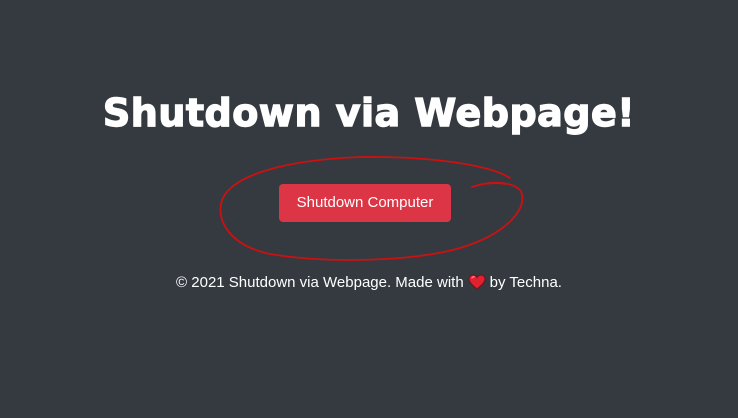 Image resolution: width=738 pixels, height=418 pixels. I want to click on heart-icon, so click(477, 285).